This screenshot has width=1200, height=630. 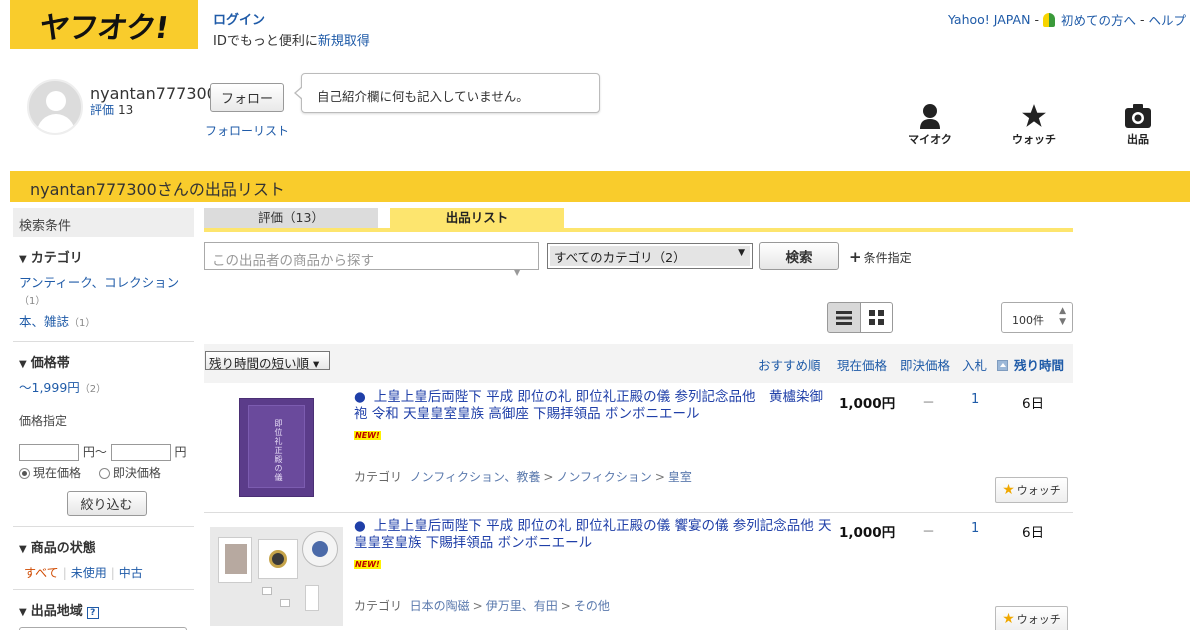 What do you see at coordinates (789, 364) in the screenshot?
I see `sort-recommended: おすすめ順` at bounding box center [789, 364].